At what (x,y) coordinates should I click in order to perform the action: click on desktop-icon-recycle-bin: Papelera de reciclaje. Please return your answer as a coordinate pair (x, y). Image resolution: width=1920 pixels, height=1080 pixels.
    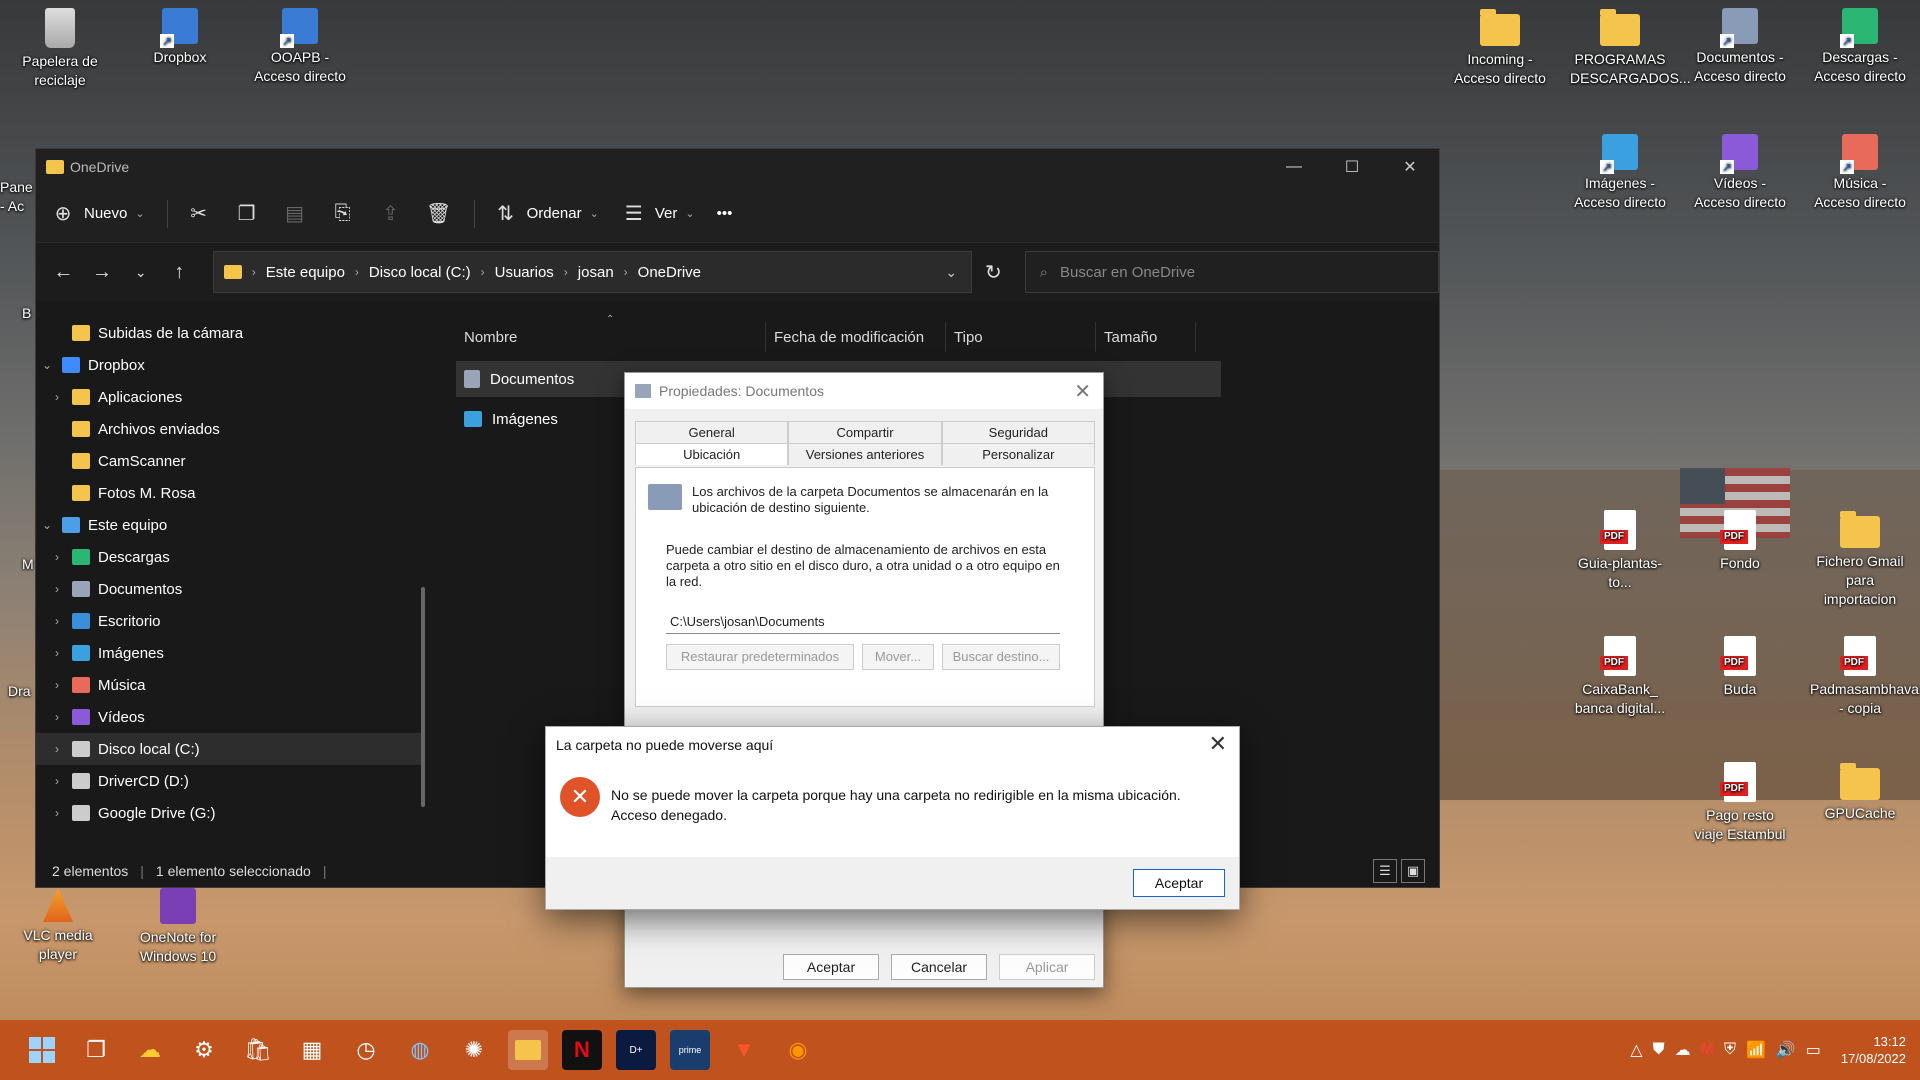
    Looking at the image, I should click on (60, 49).